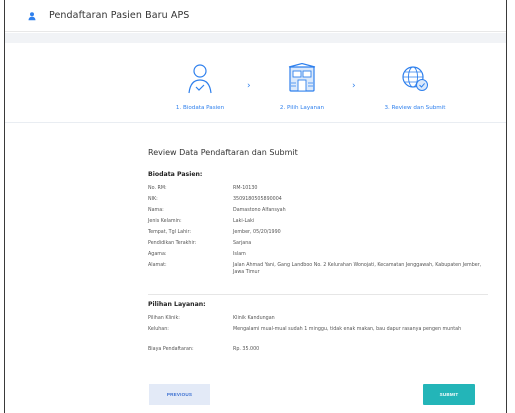 The image size is (515, 413). Describe the element at coordinates (158, 329) in the screenshot. I see `field-label: Keluhan:` at that location.